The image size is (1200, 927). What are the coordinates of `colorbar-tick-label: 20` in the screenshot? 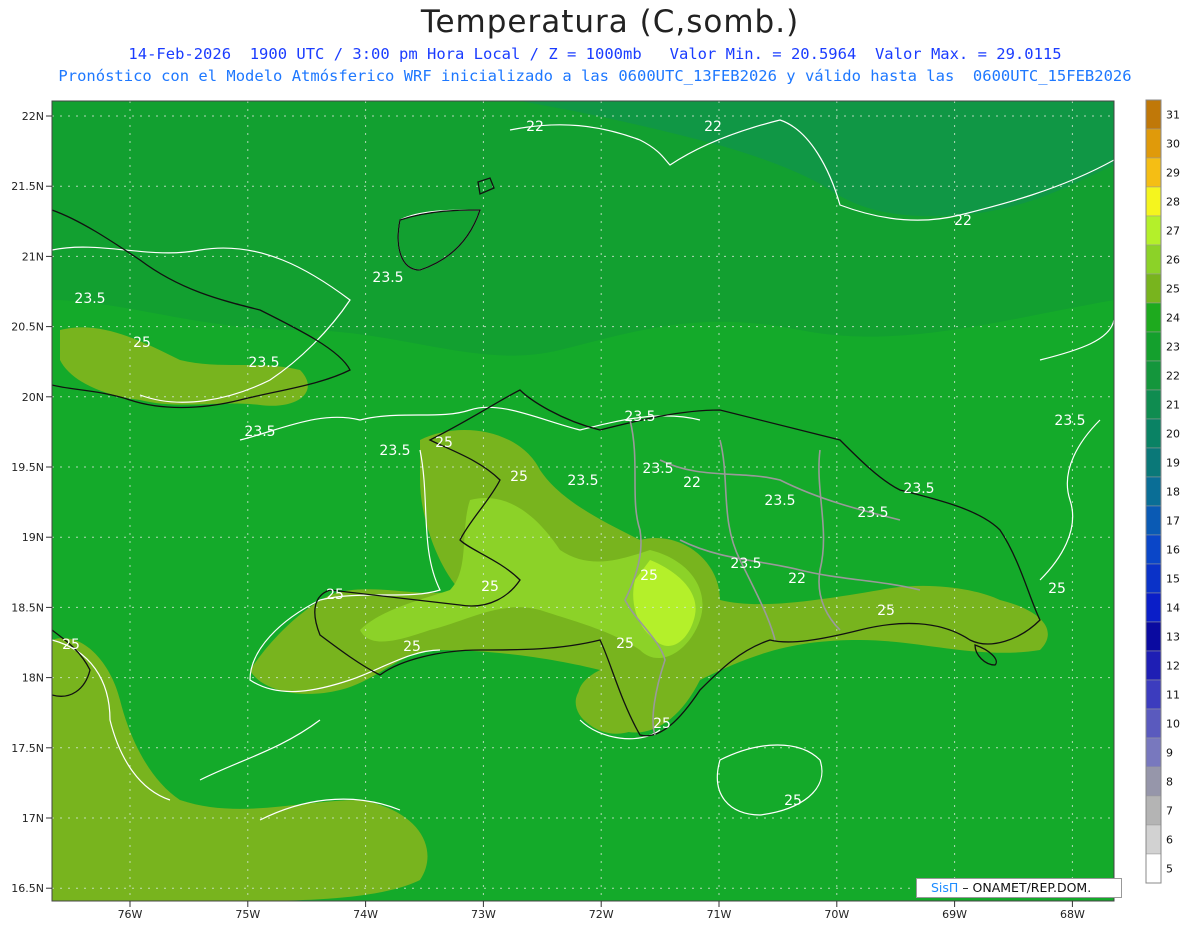 It's located at (1173, 434).